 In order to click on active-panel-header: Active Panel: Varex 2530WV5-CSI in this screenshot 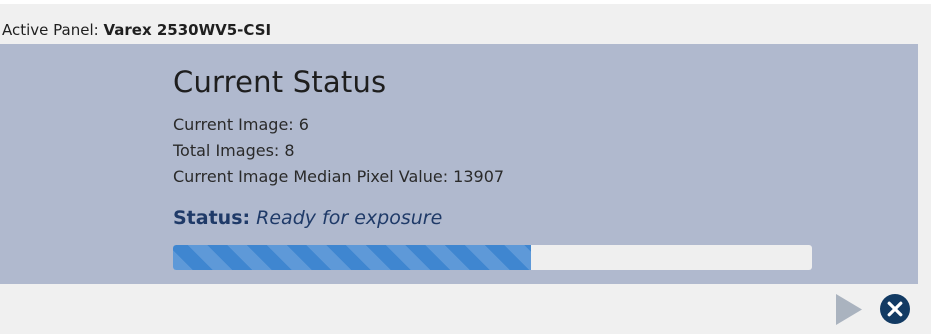, I will do `click(136, 30)`.